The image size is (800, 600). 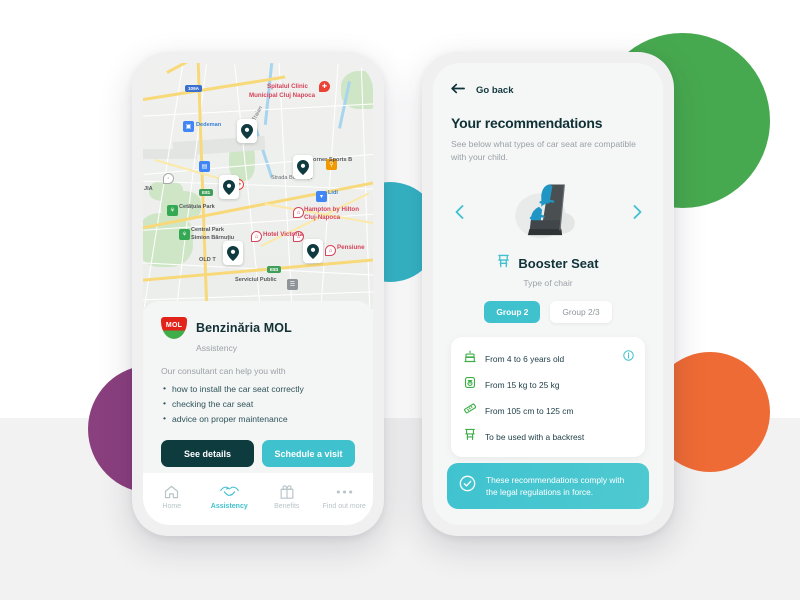 I want to click on map-poi-store-icon: ▣, so click(x=188, y=126).